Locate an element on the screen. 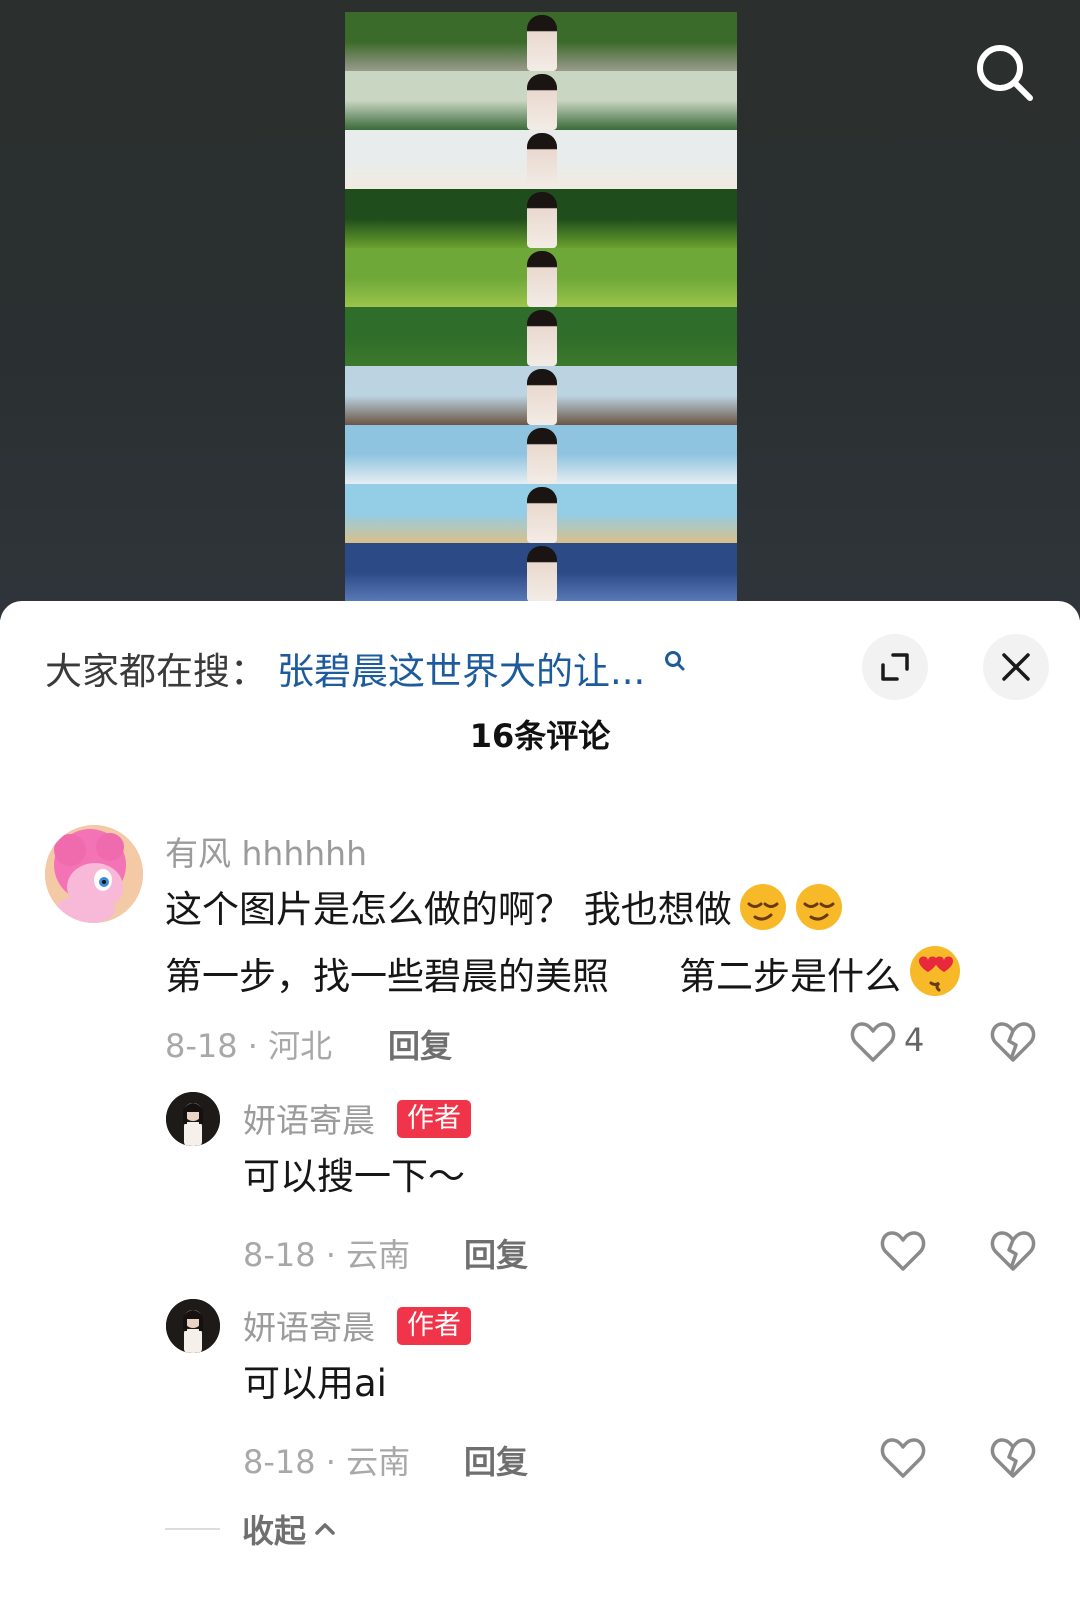 The height and width of the screenshot is (1606, 1080). reply-text: 可以搜一下～ is located at coordinates (354, 1176).